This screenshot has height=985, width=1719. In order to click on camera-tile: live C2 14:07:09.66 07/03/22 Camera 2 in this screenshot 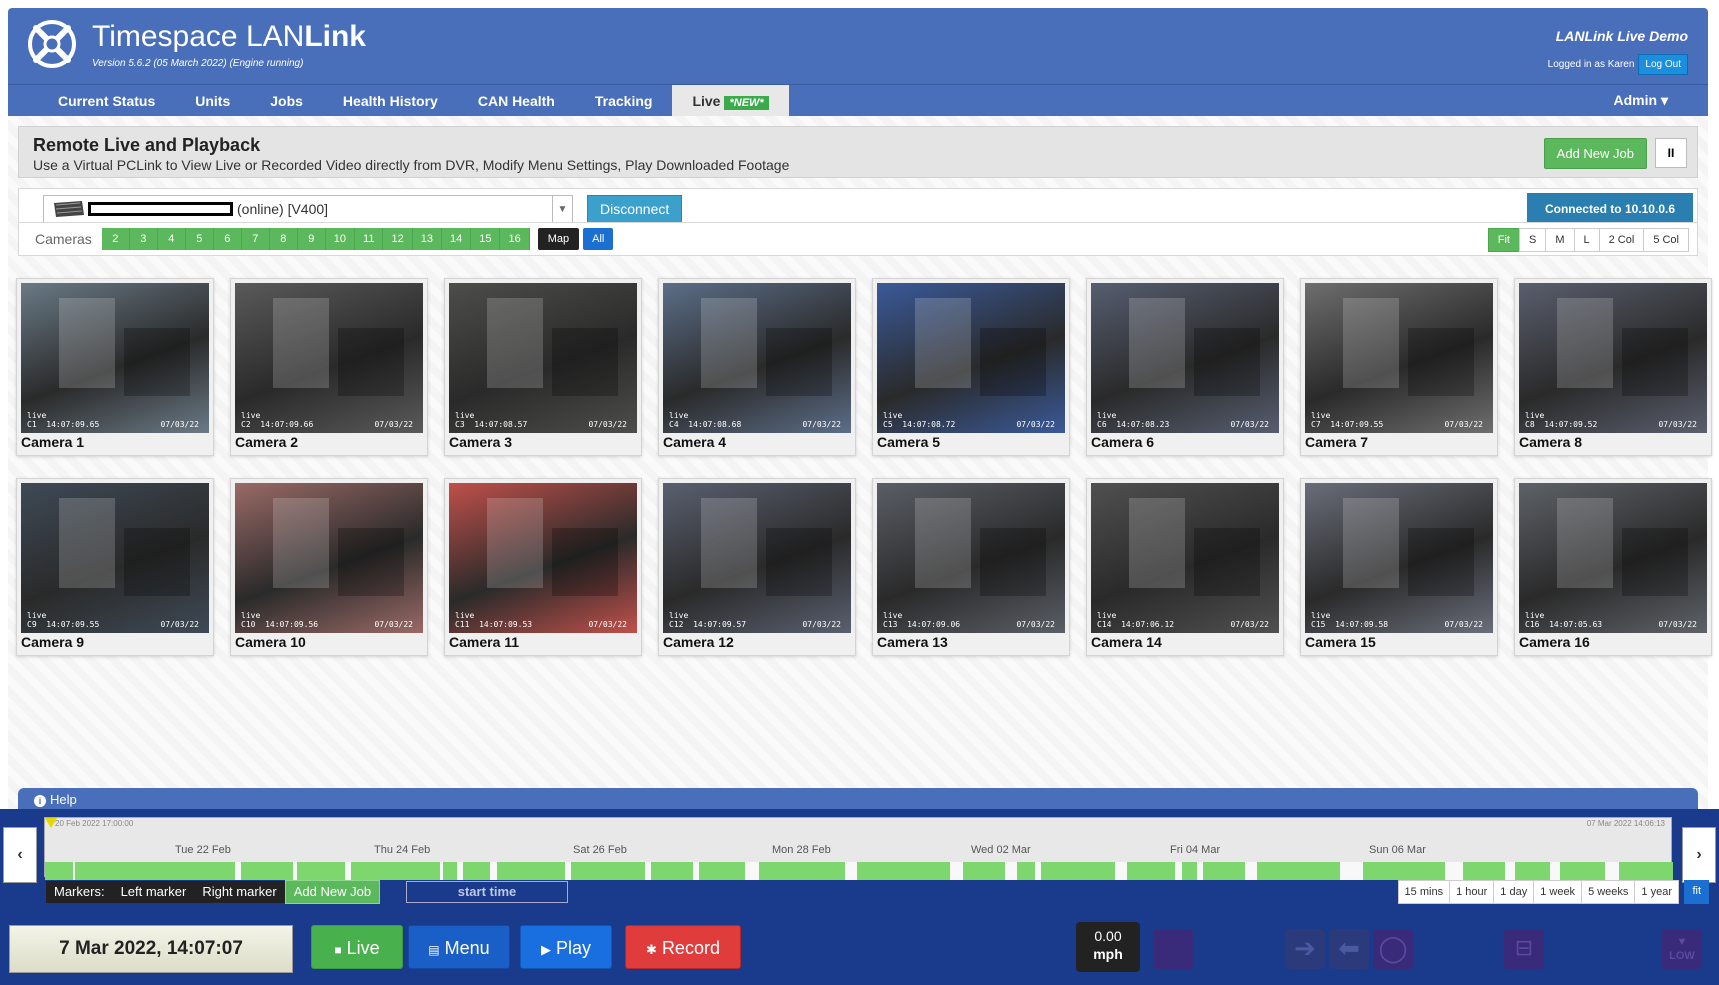, I will do `click(329, 367)`.